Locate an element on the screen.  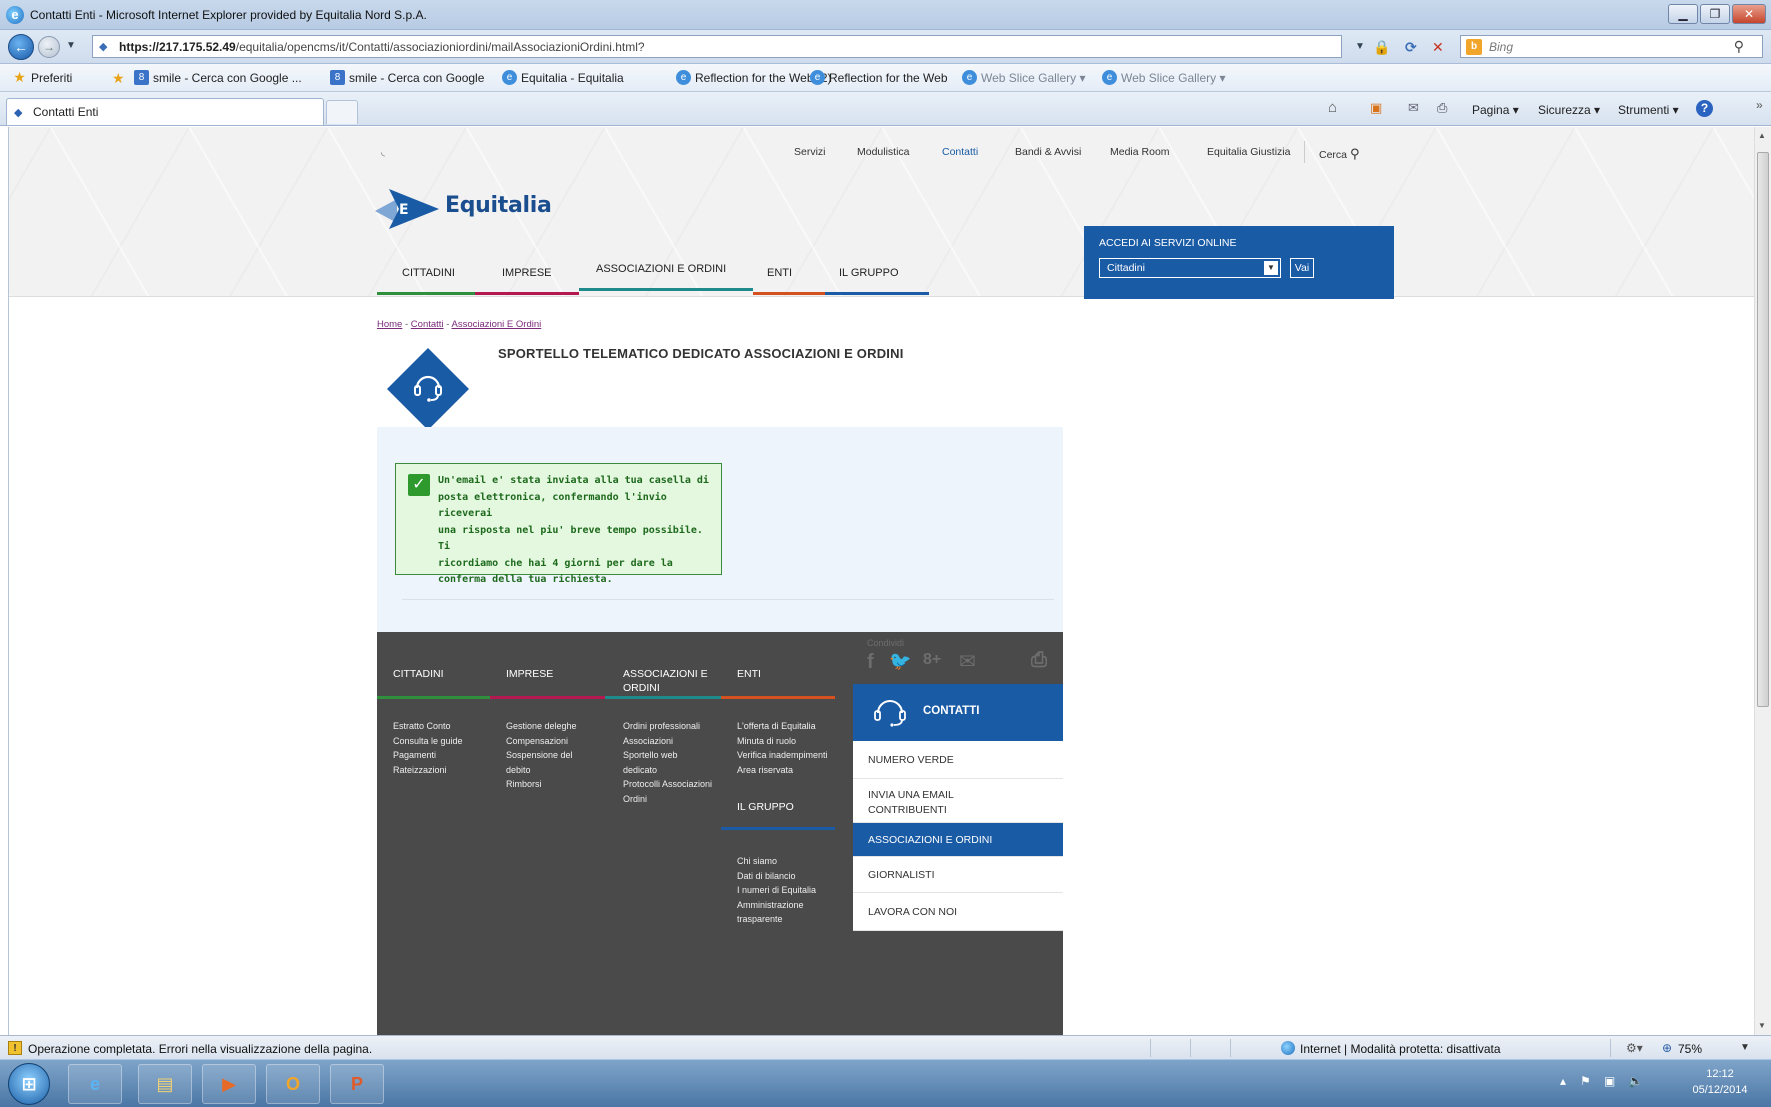
util-equitalia-giustizia: Equitalia Giustizia is located at coordinates (1248, 152).